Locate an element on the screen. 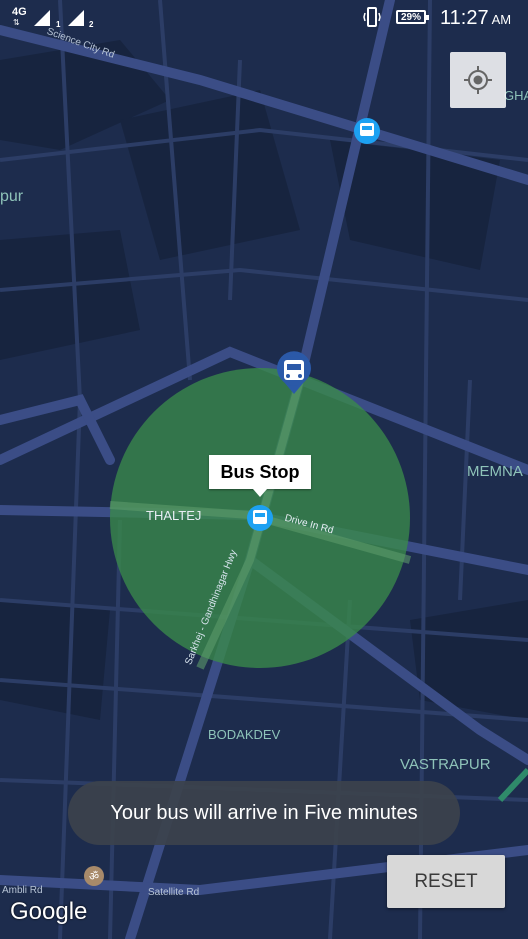 The height and width of the screenshot is (939, 528). crosshair-icon is located at coordinates (478, 80).